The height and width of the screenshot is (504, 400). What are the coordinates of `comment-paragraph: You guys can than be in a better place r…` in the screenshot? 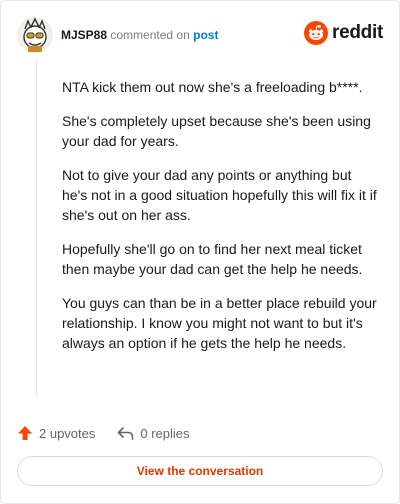 It's located at (219, 323).